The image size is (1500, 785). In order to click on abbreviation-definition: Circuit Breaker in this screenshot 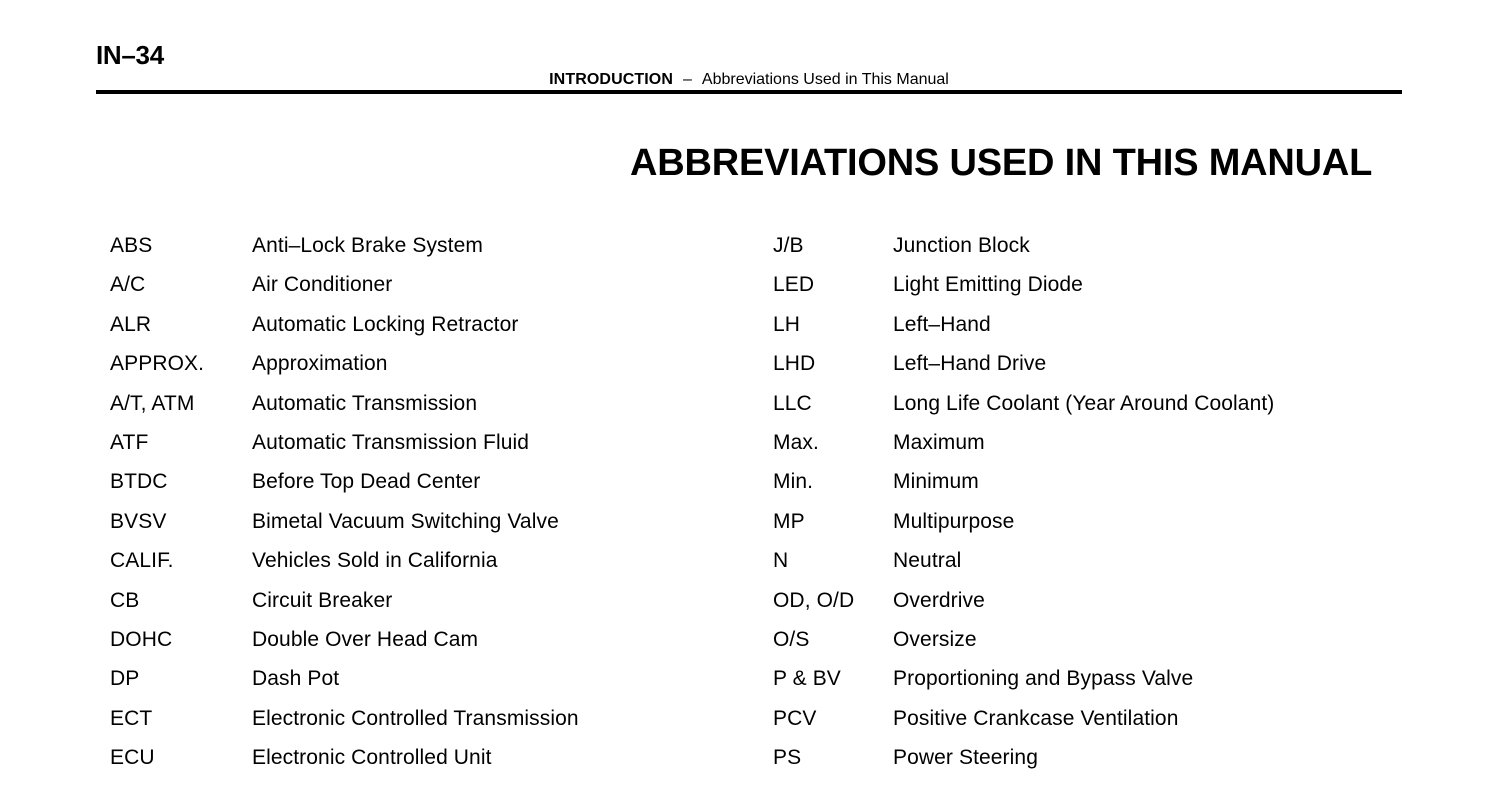, I will do `click(322, 600)`.